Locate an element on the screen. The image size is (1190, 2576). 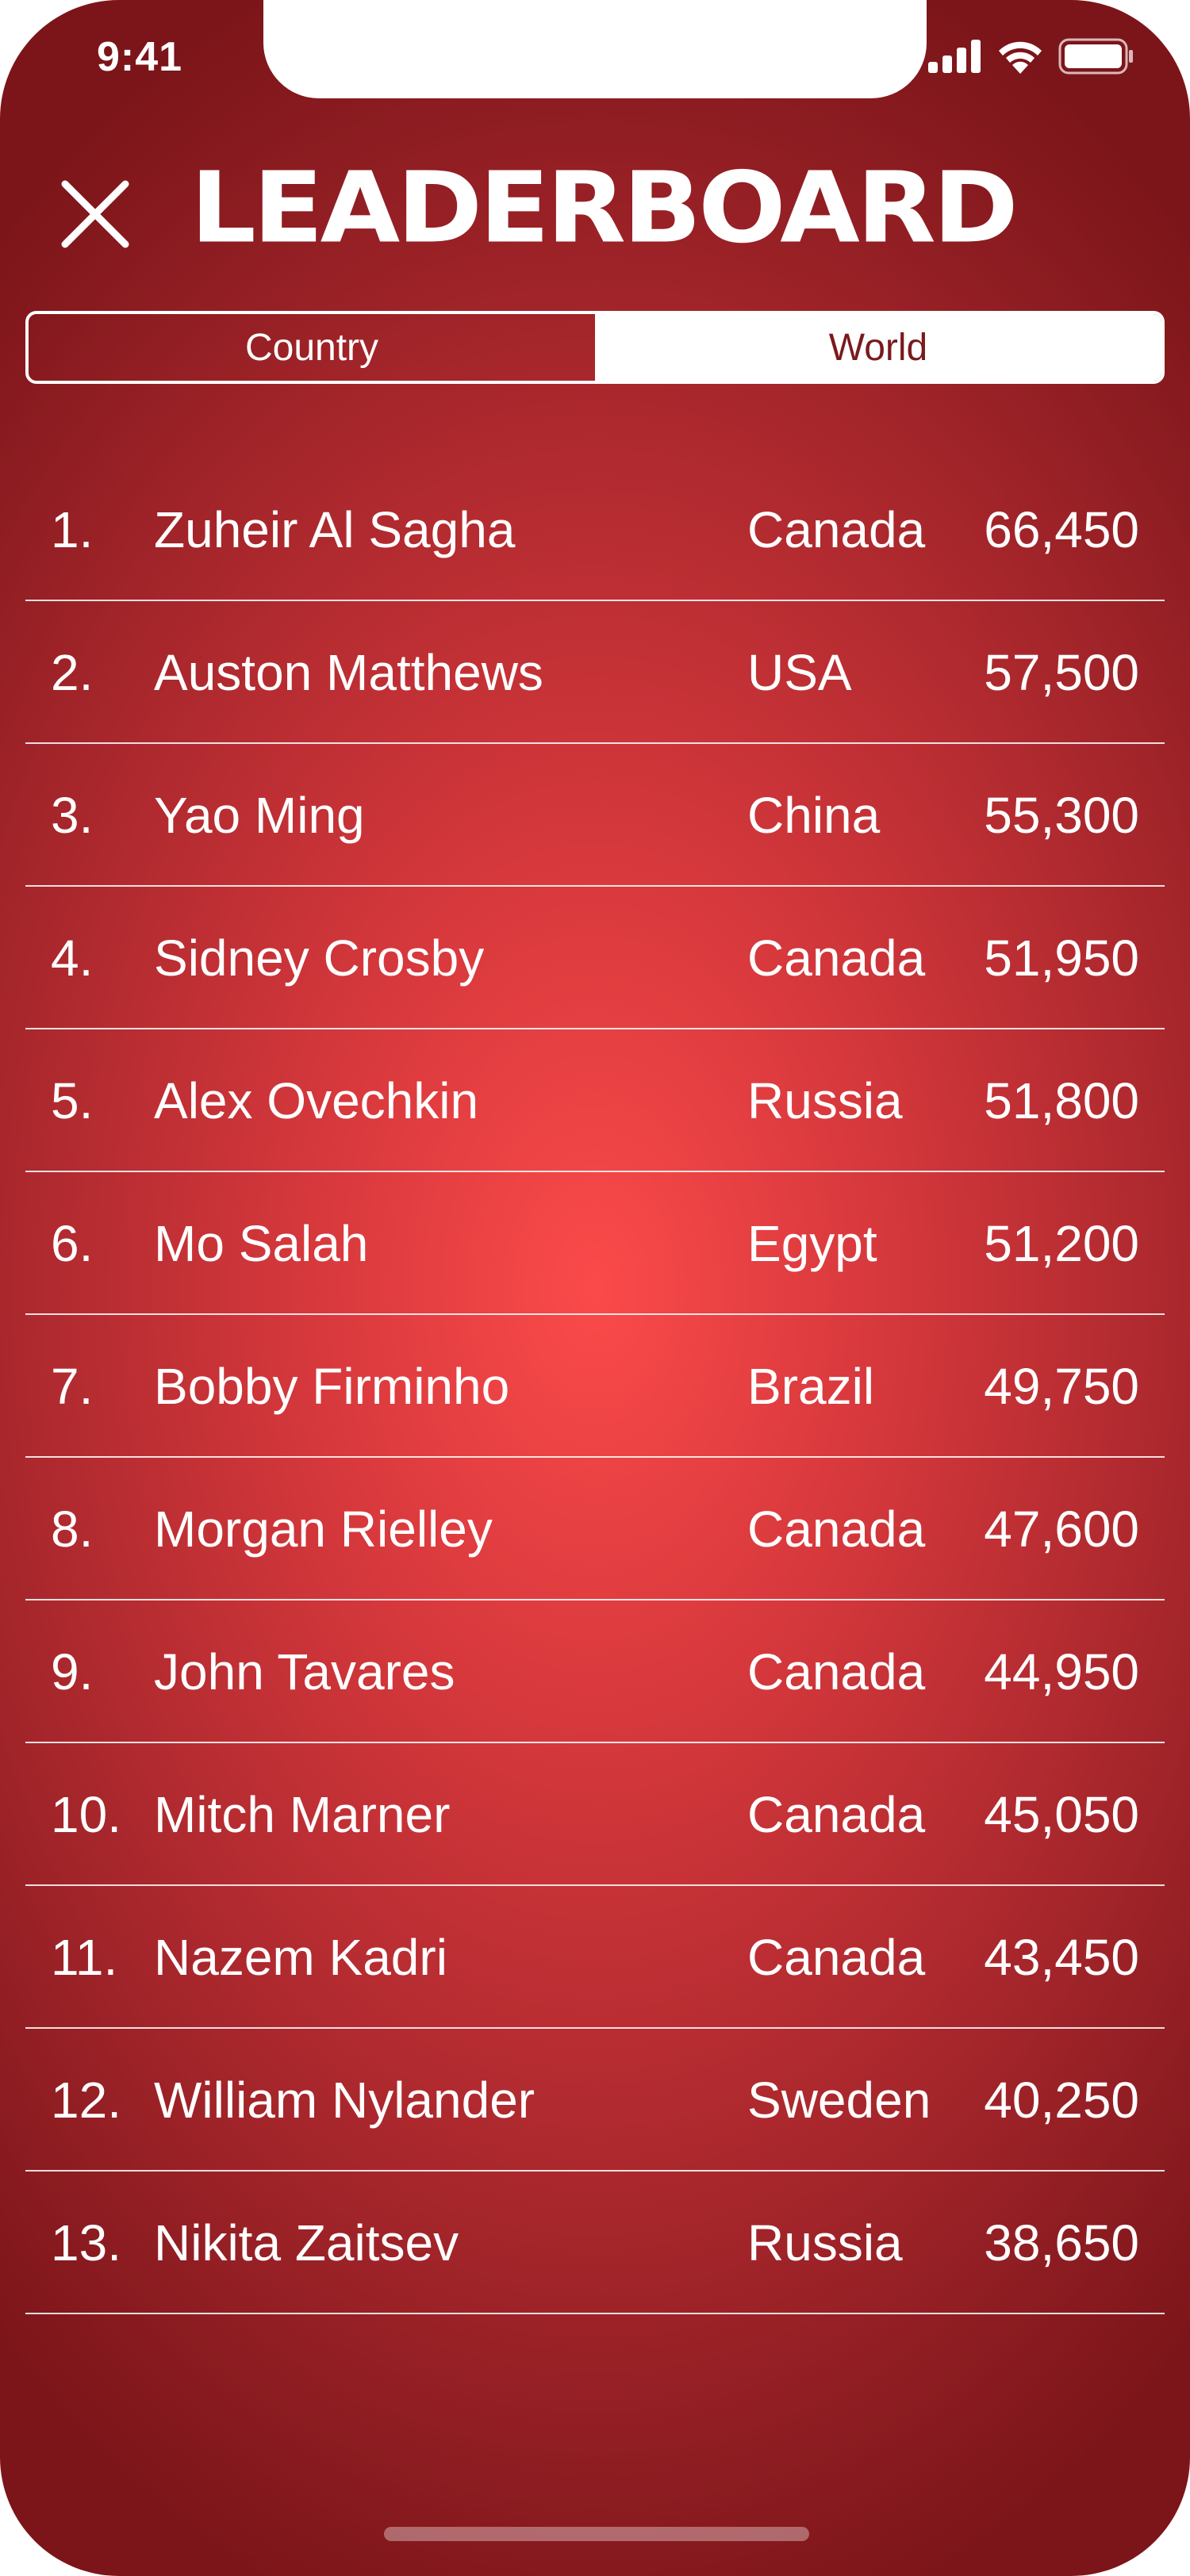
player-name: Bobby Firminho is located at coordinates (332, 1386).